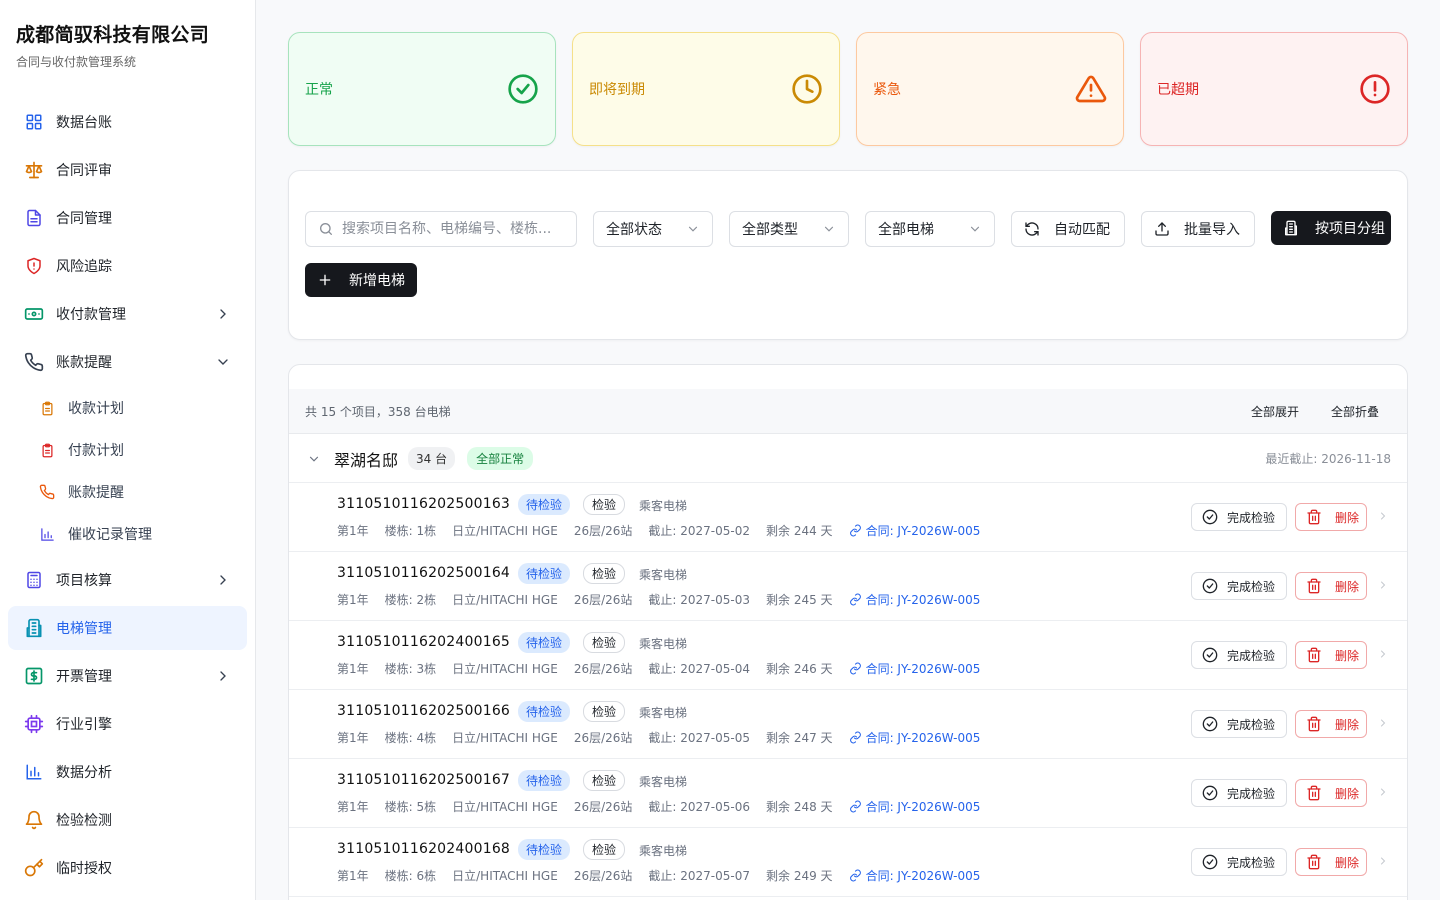  What do you see at coordinates (127, 408) in the screenshot?
I see `sidebar-subitem-receipt-plan: 收款计划` at bounding box center [127, 408].